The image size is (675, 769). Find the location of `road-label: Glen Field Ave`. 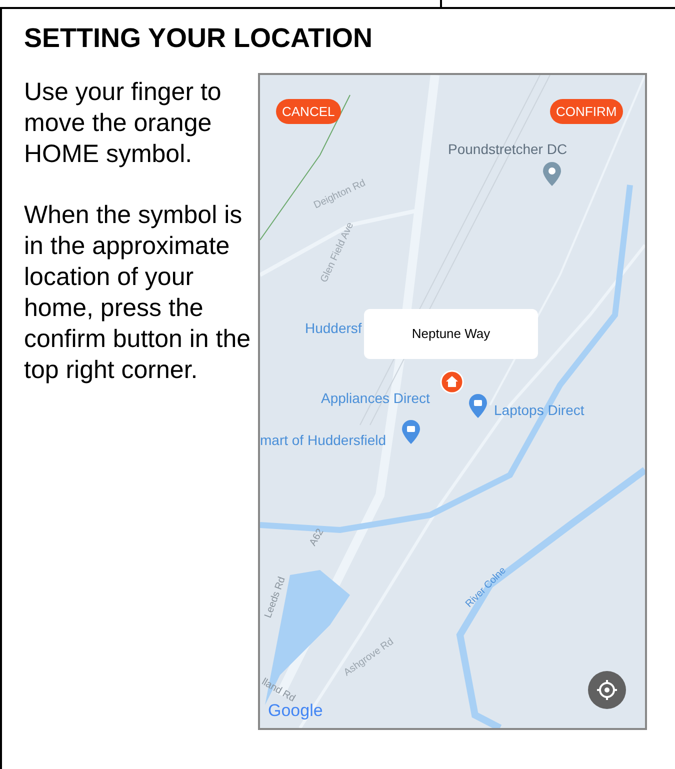

road-label: Glen Field Ave is located at coordinates (338, 253).